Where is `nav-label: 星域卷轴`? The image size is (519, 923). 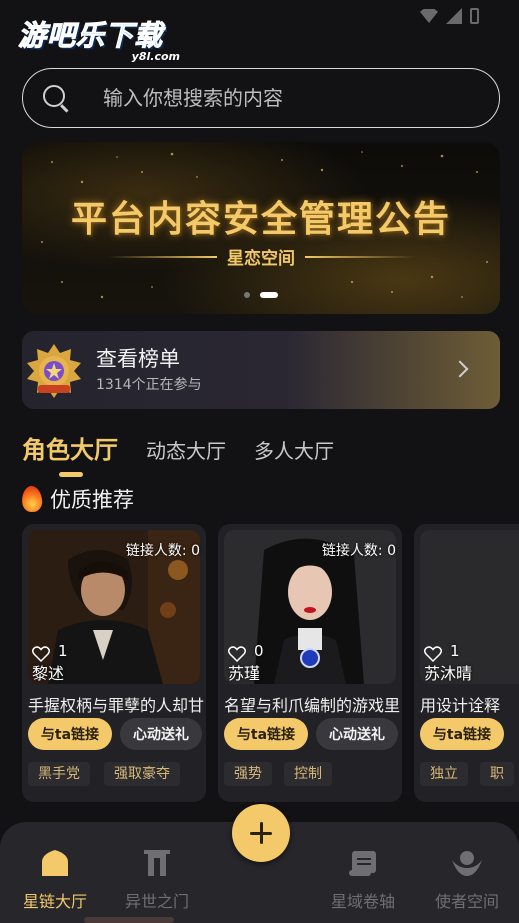
nav-label: 星域卷轴 is located at coordinates (362, 901).